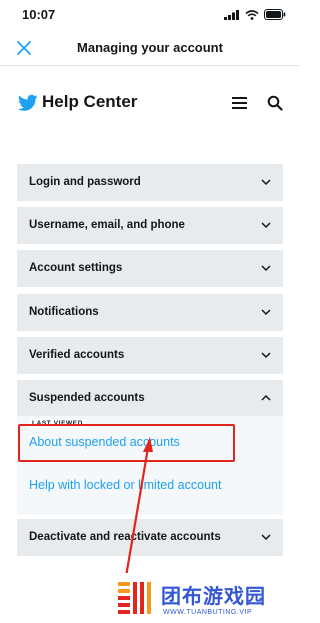  Describe the element at coordinates (213, 597) in the screenshot. I see `watermark-text: 团布游戏园` at that location.